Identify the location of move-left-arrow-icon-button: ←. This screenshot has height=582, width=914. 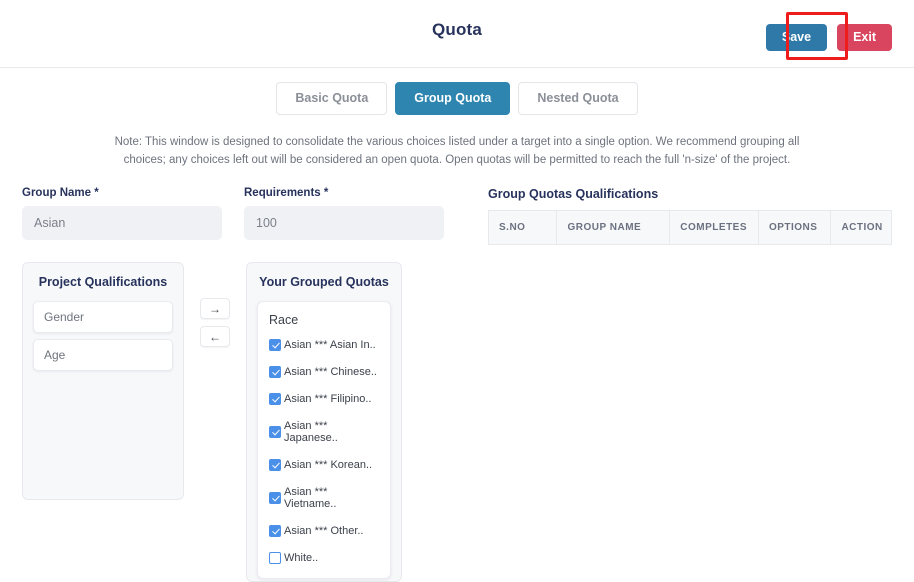
(215, 336).